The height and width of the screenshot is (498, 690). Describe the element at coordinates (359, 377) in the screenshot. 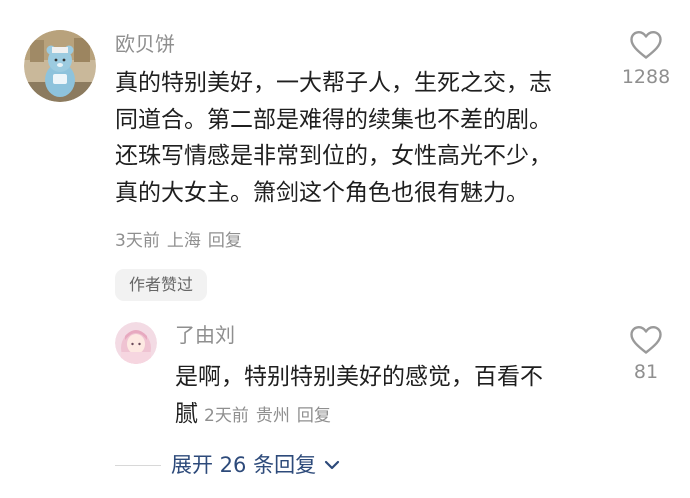

I see `reply-line: 是啊，特别特别美好的感觉，百看不` at that location.